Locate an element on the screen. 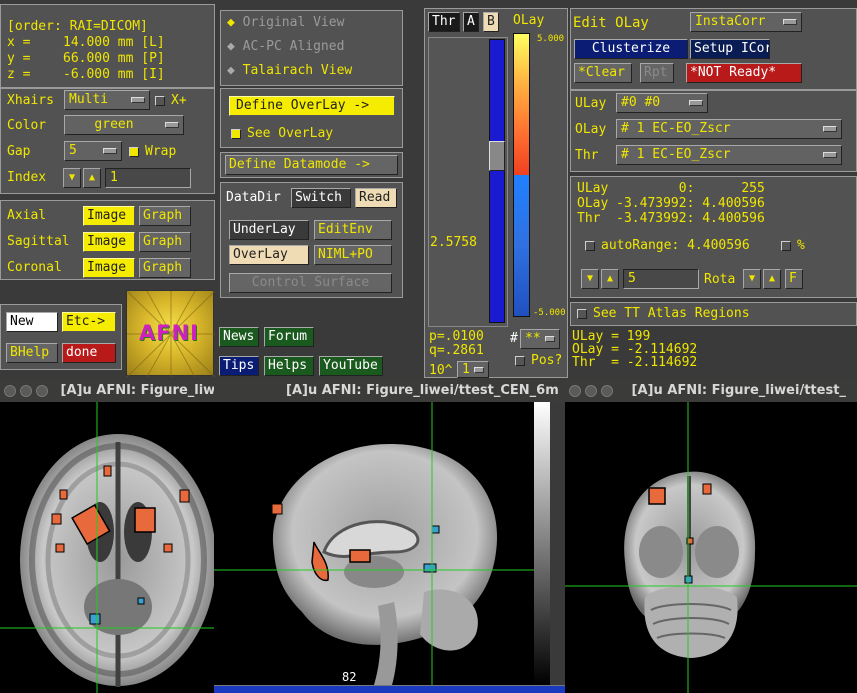 Image resolution: width=857 pixels, height=693 pixels. sagittal-slider is located at coordinates (389, 689).